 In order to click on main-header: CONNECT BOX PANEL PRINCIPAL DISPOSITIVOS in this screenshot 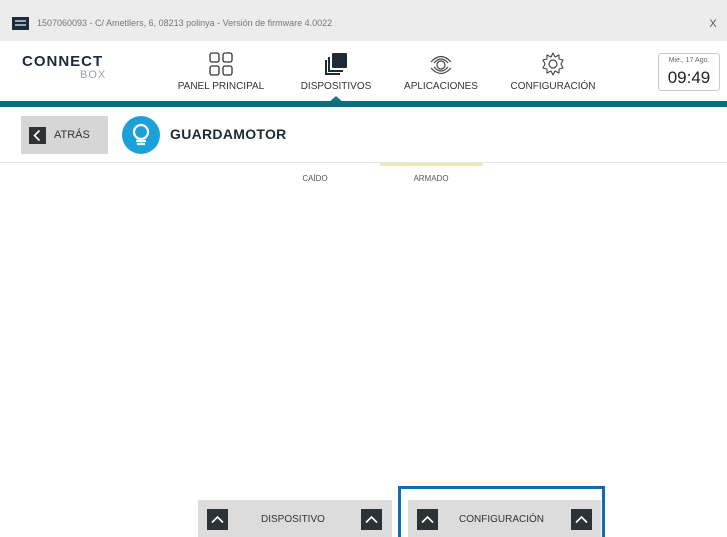, I will do `click(363, 71)`.